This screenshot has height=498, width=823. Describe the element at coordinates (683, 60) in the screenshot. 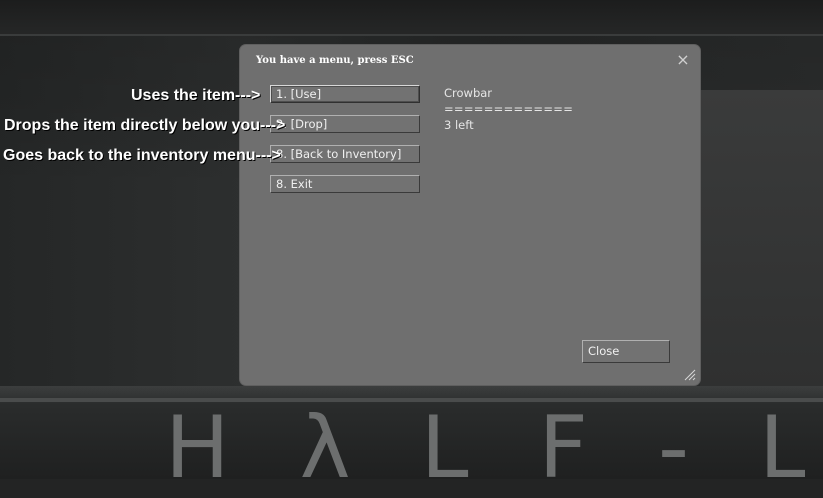

I see `close-icon: ×` at that location.